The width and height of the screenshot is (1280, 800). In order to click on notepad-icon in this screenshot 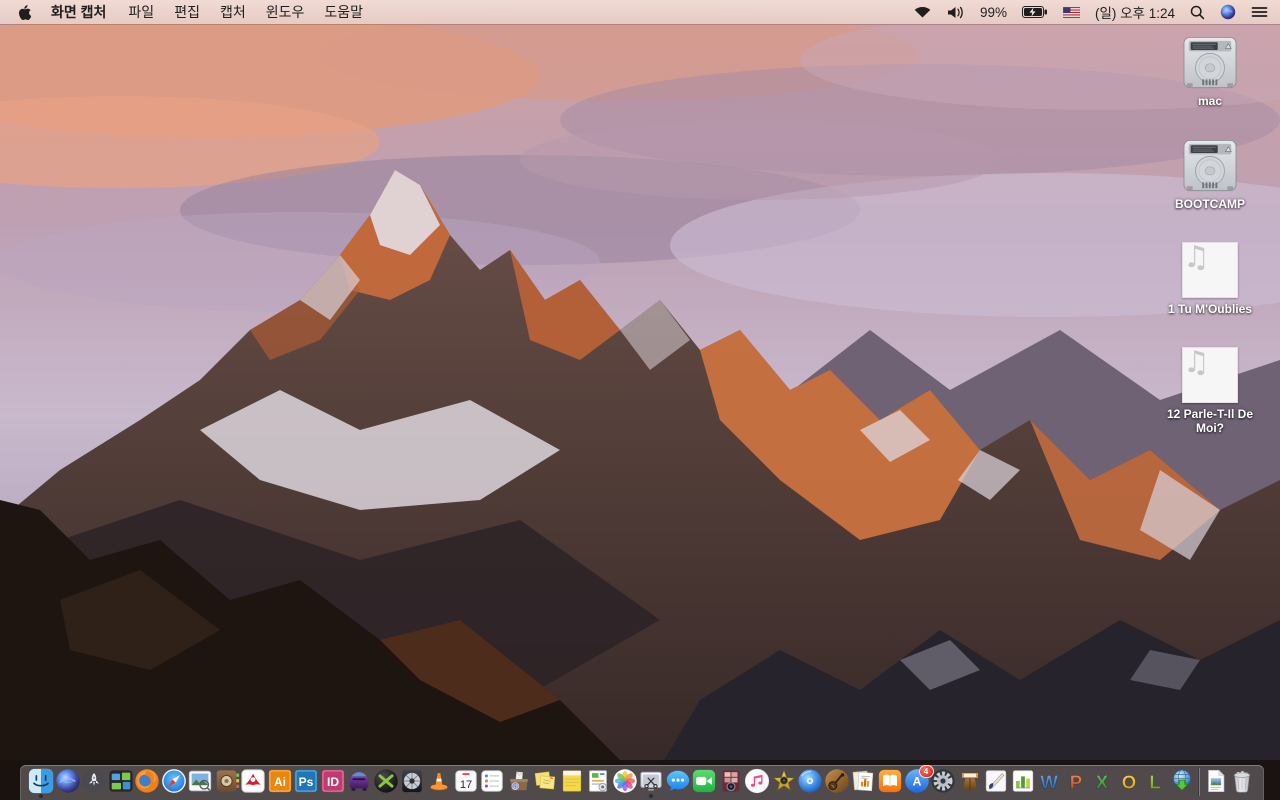, I will do `click(572, 781)`.